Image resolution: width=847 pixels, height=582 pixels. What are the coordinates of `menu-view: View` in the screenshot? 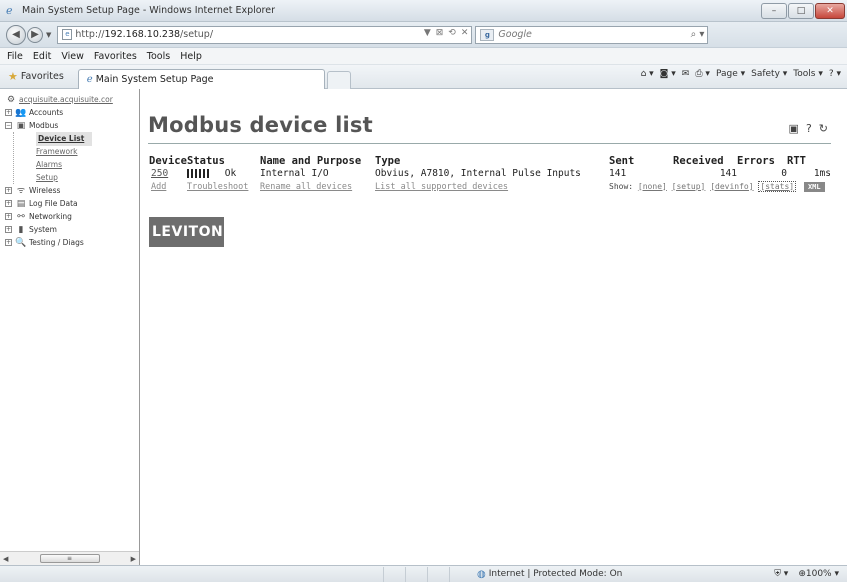 It's located at (72, 56).